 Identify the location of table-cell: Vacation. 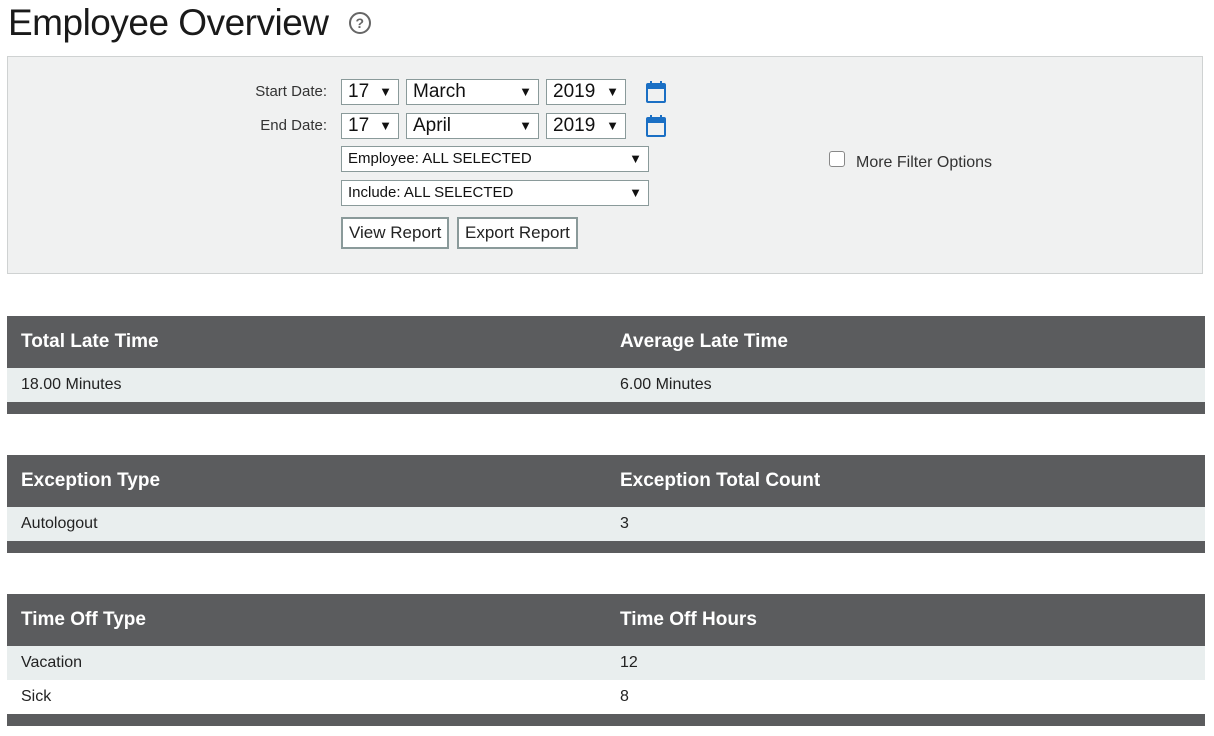
(52, 662).